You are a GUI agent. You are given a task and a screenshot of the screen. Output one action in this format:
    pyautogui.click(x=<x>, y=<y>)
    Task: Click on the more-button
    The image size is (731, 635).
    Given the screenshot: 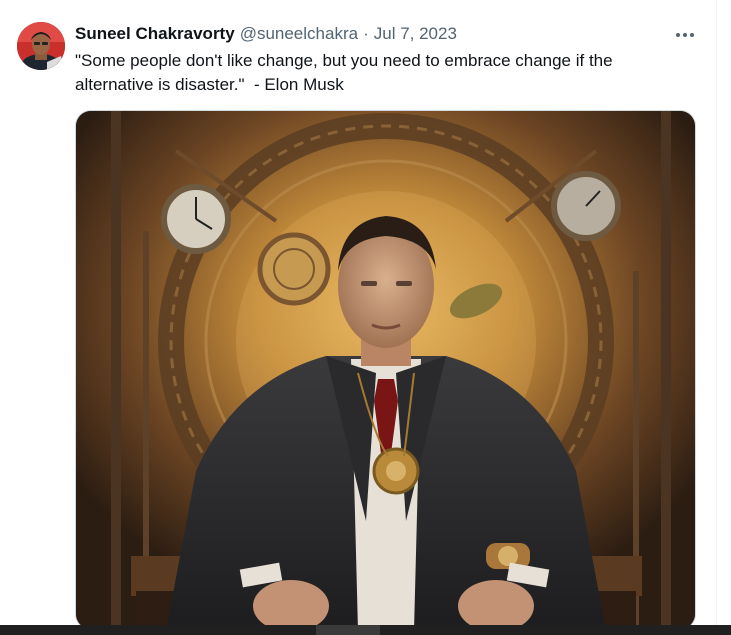 What is the action you would take?
    pyautogui.click(x=685, y=35)
    